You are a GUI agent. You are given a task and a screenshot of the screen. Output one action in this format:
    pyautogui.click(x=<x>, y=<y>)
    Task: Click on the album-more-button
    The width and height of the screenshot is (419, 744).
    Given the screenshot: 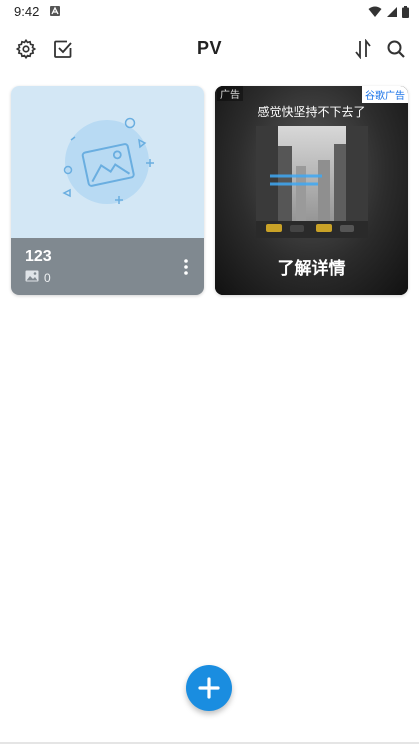 What is the action you would take?
    pyautogui.click(x=186, y=267)
    